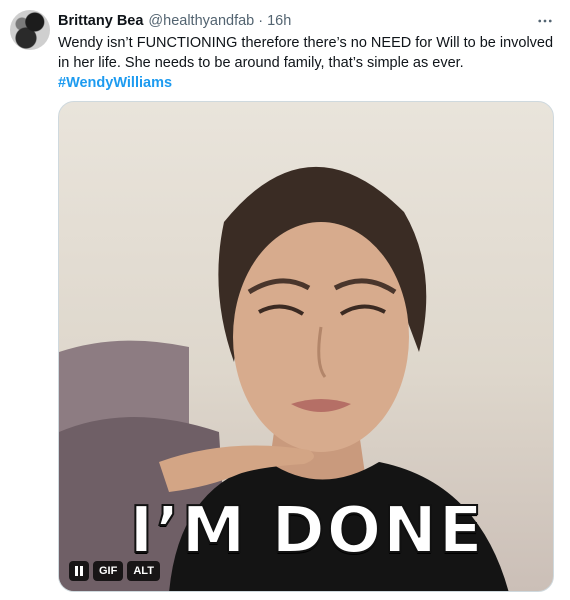  What do you see at coordinates (30, 30) in the screenshot?
I see `avatar` at bounding box center [30, 30].